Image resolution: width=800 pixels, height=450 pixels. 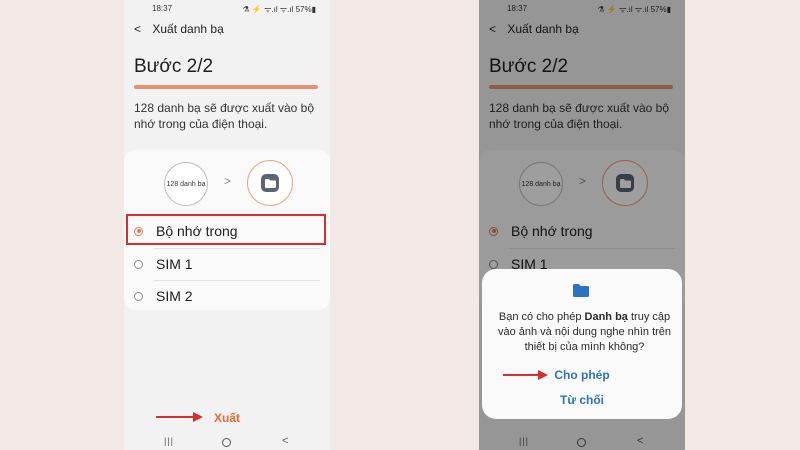 What do you see at coordinates (227, 296) in the screenshot?
I see `option-sim2: SIM 2` at bounding box center [227, 296].